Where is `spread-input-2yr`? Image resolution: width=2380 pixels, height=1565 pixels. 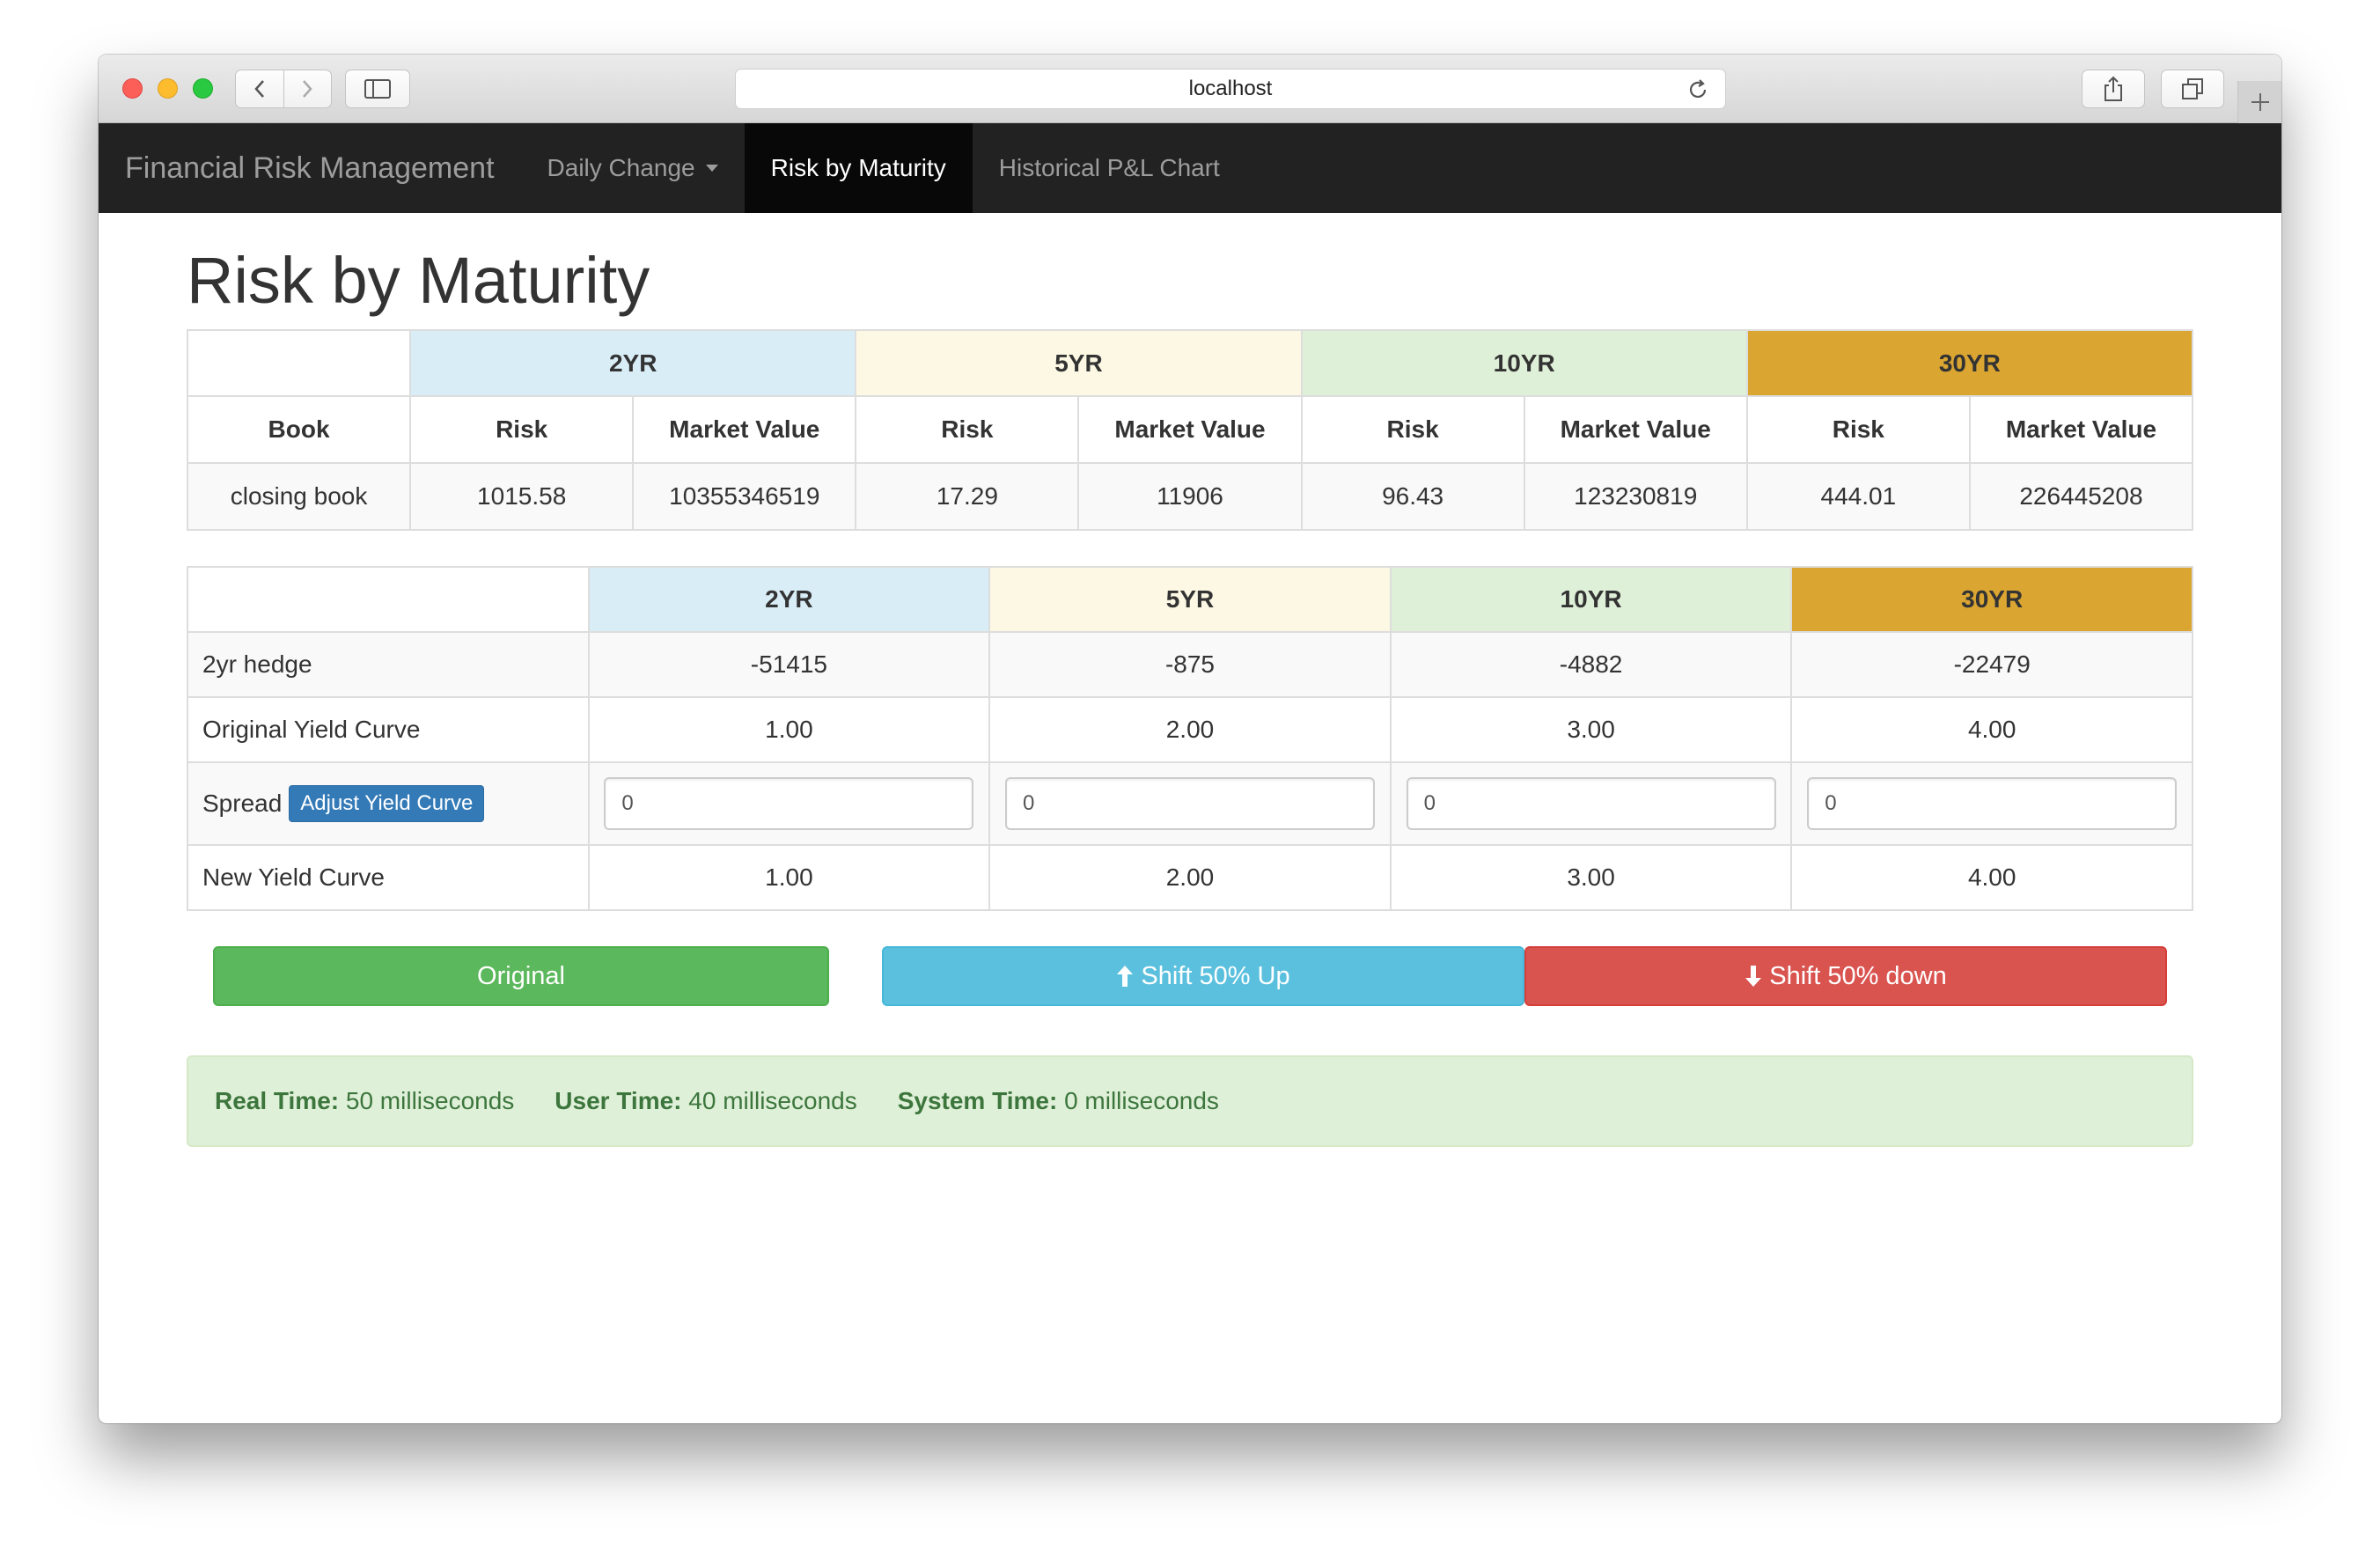 spread-input-2yr is located at coordinates (789, 803).